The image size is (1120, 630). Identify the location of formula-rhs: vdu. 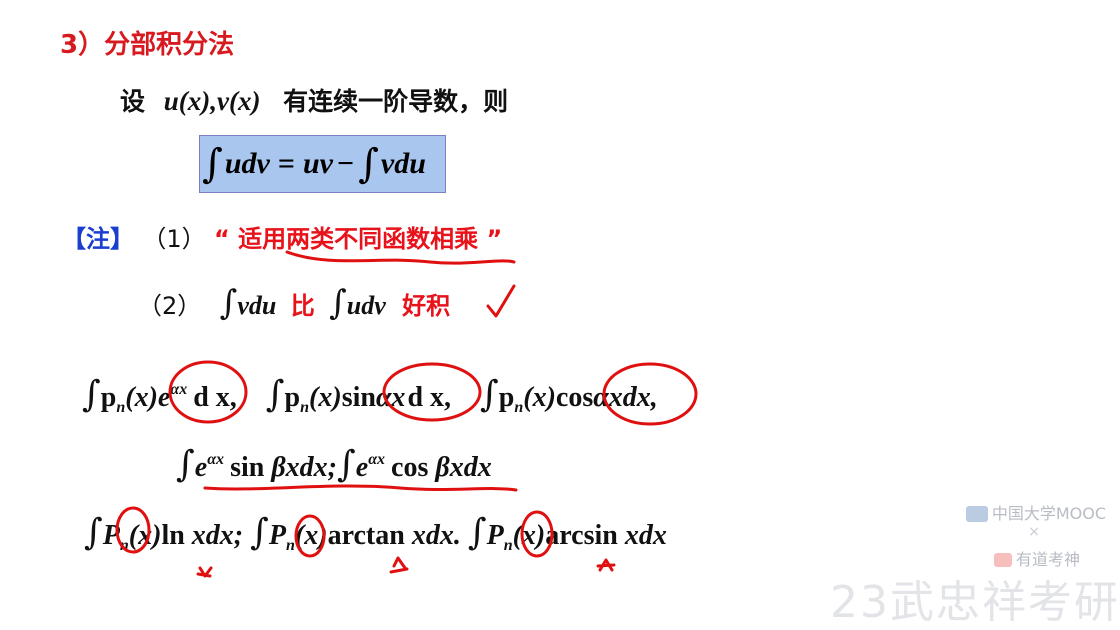
(403, 163).